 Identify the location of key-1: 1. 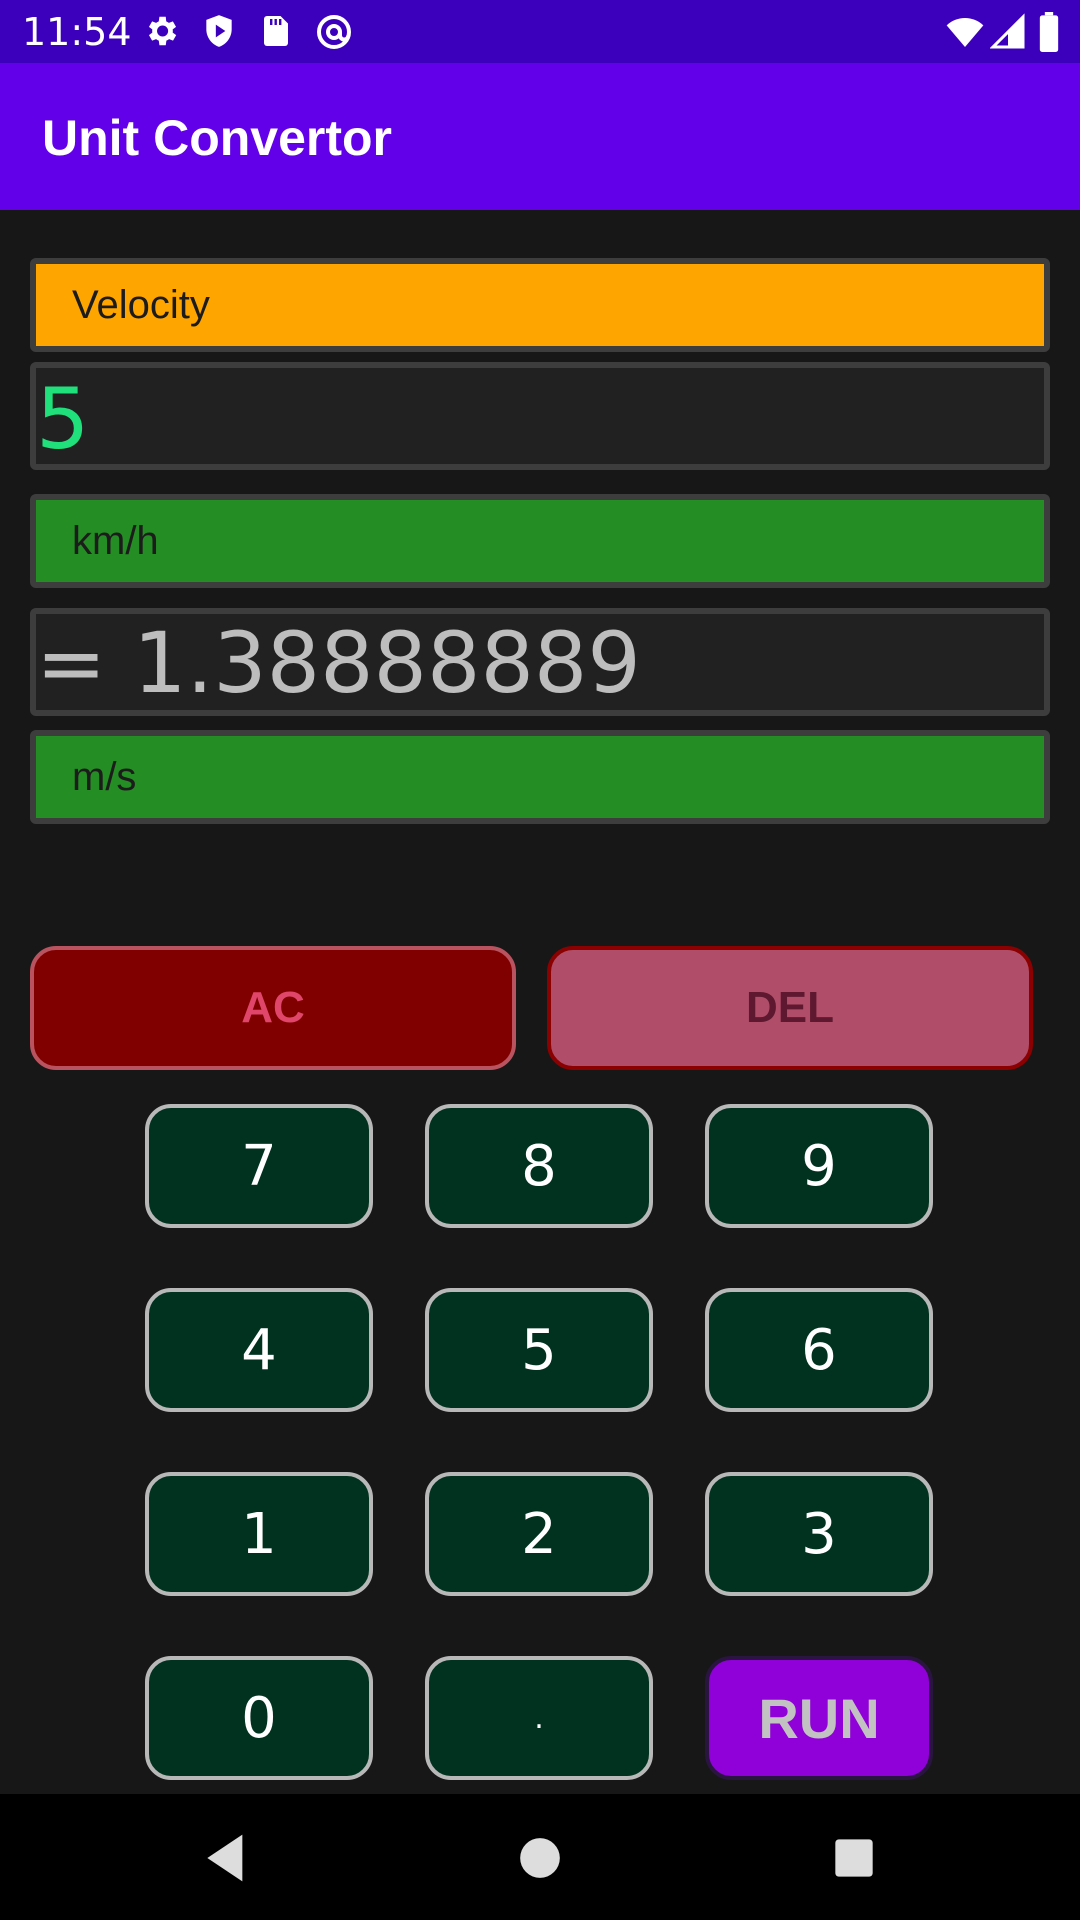
(259, 1534).